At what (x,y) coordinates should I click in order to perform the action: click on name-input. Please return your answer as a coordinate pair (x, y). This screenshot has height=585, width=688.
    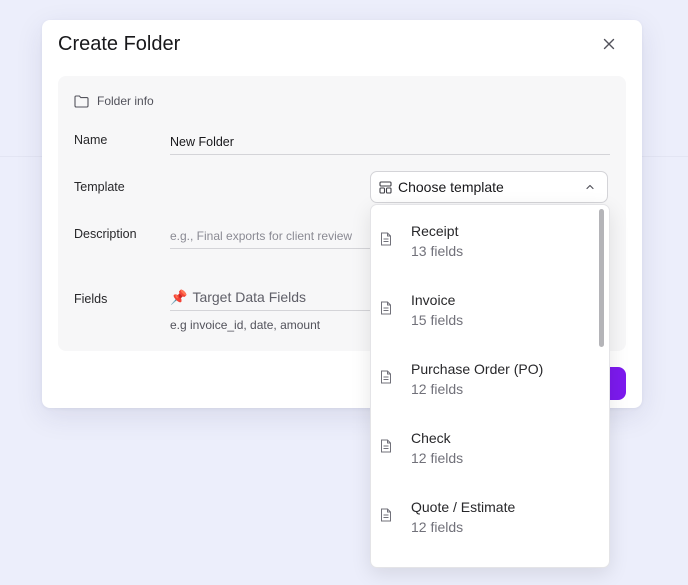
    Looking at the image, I should click on (390, 142).